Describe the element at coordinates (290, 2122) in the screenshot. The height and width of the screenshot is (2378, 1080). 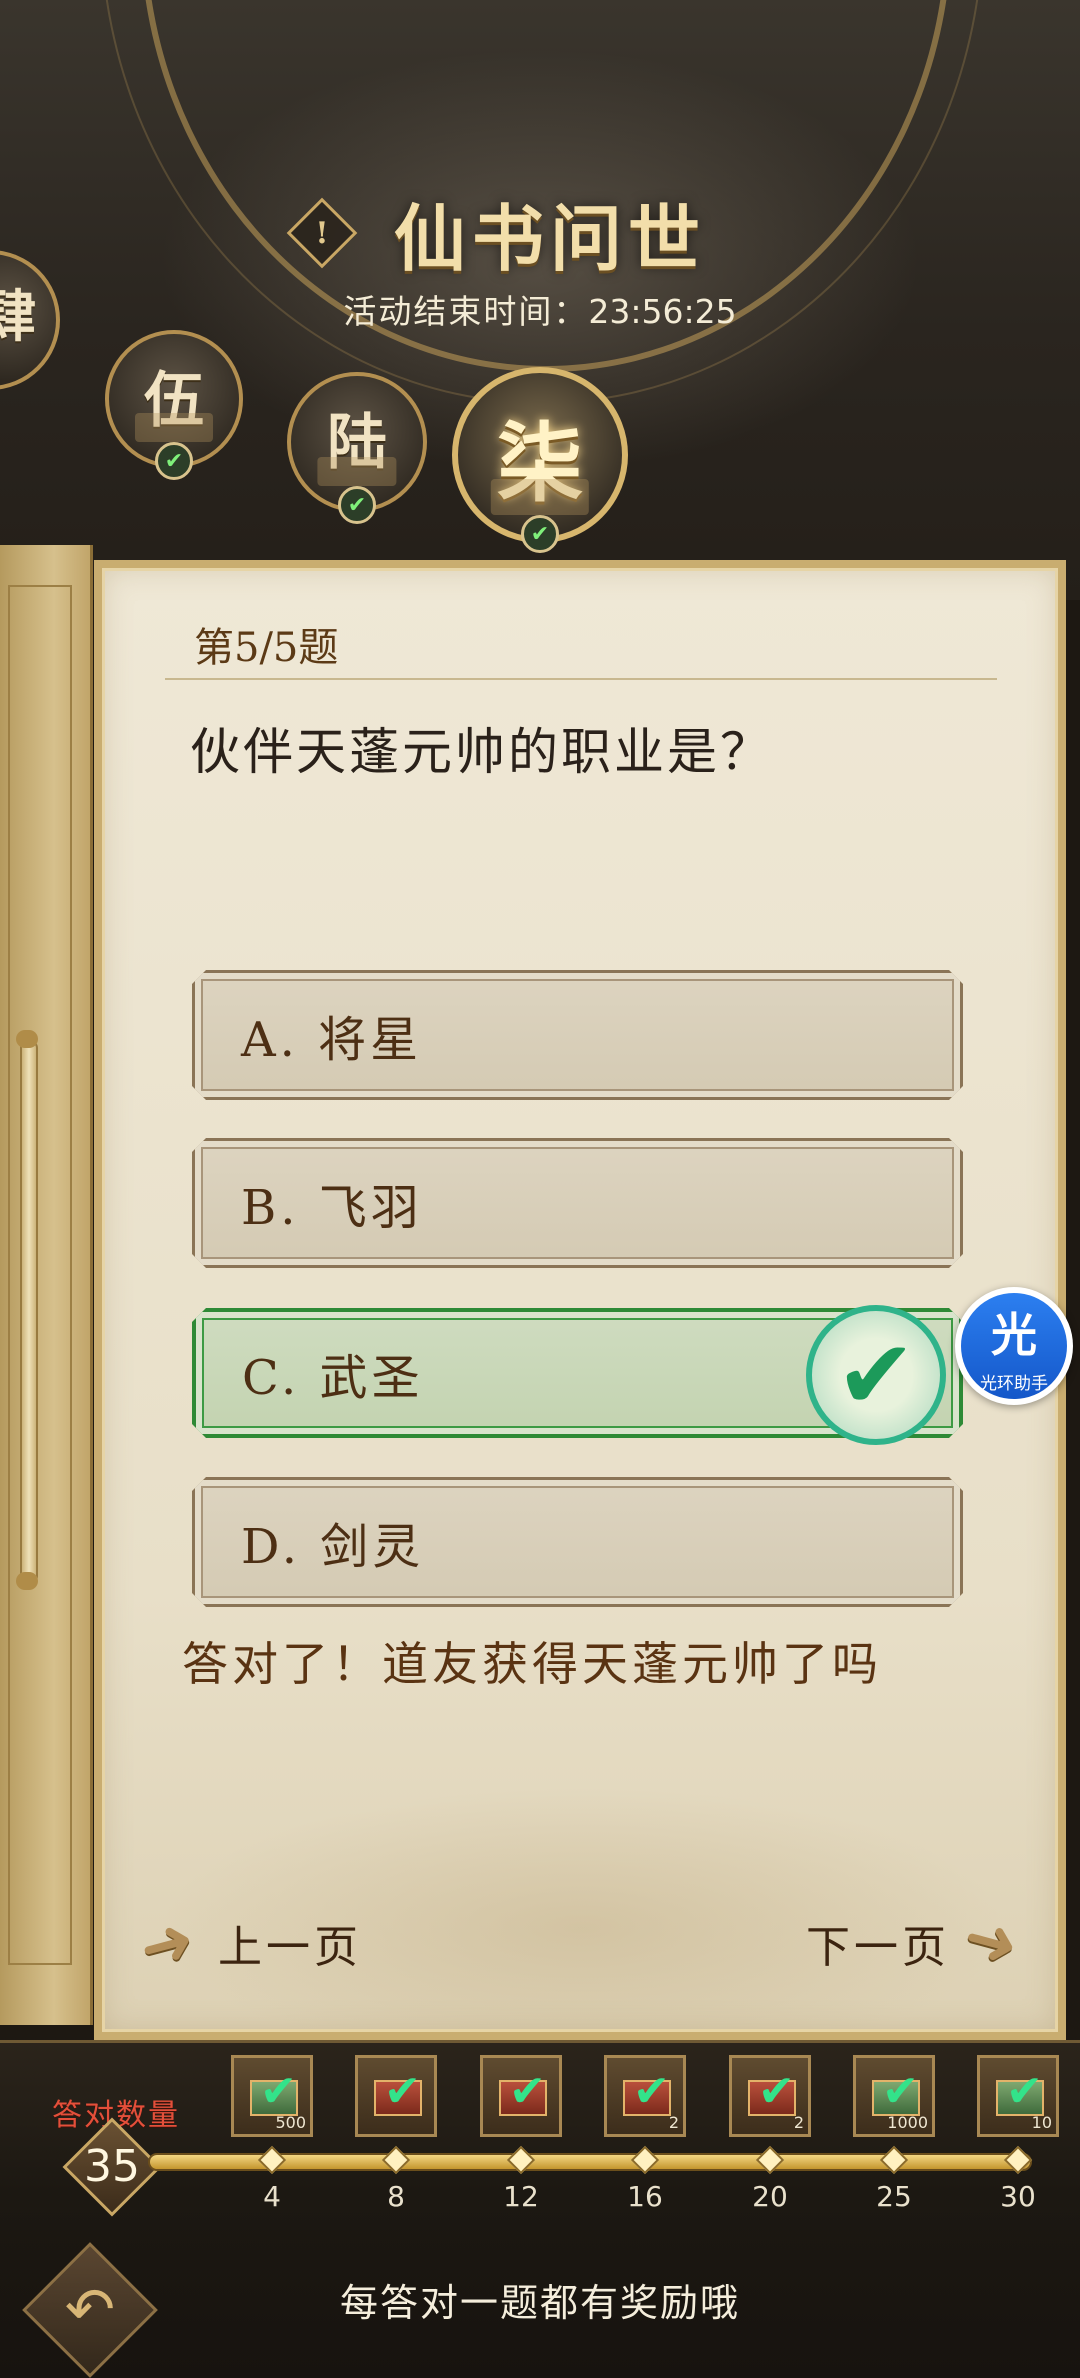
I see `reward-quantity: 500` at that location.